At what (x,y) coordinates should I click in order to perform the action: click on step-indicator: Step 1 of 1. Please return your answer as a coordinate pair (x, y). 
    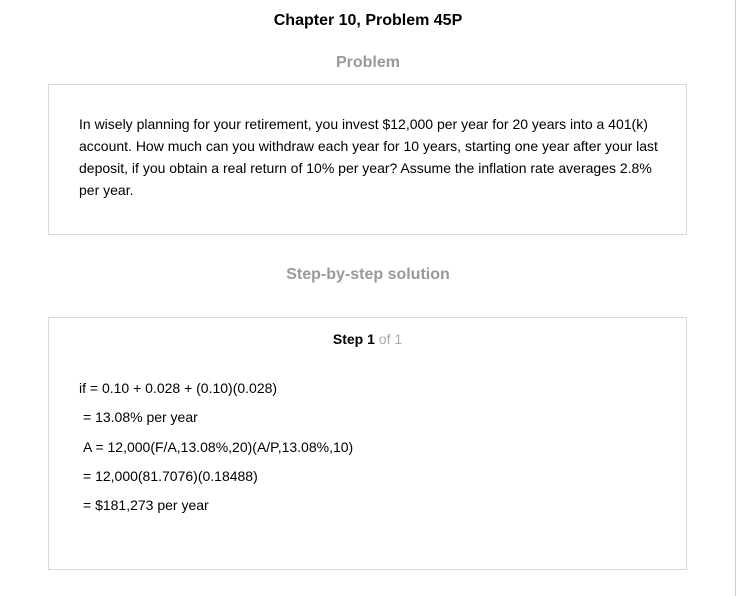
    Looking at the image, I should click on (367, 339).